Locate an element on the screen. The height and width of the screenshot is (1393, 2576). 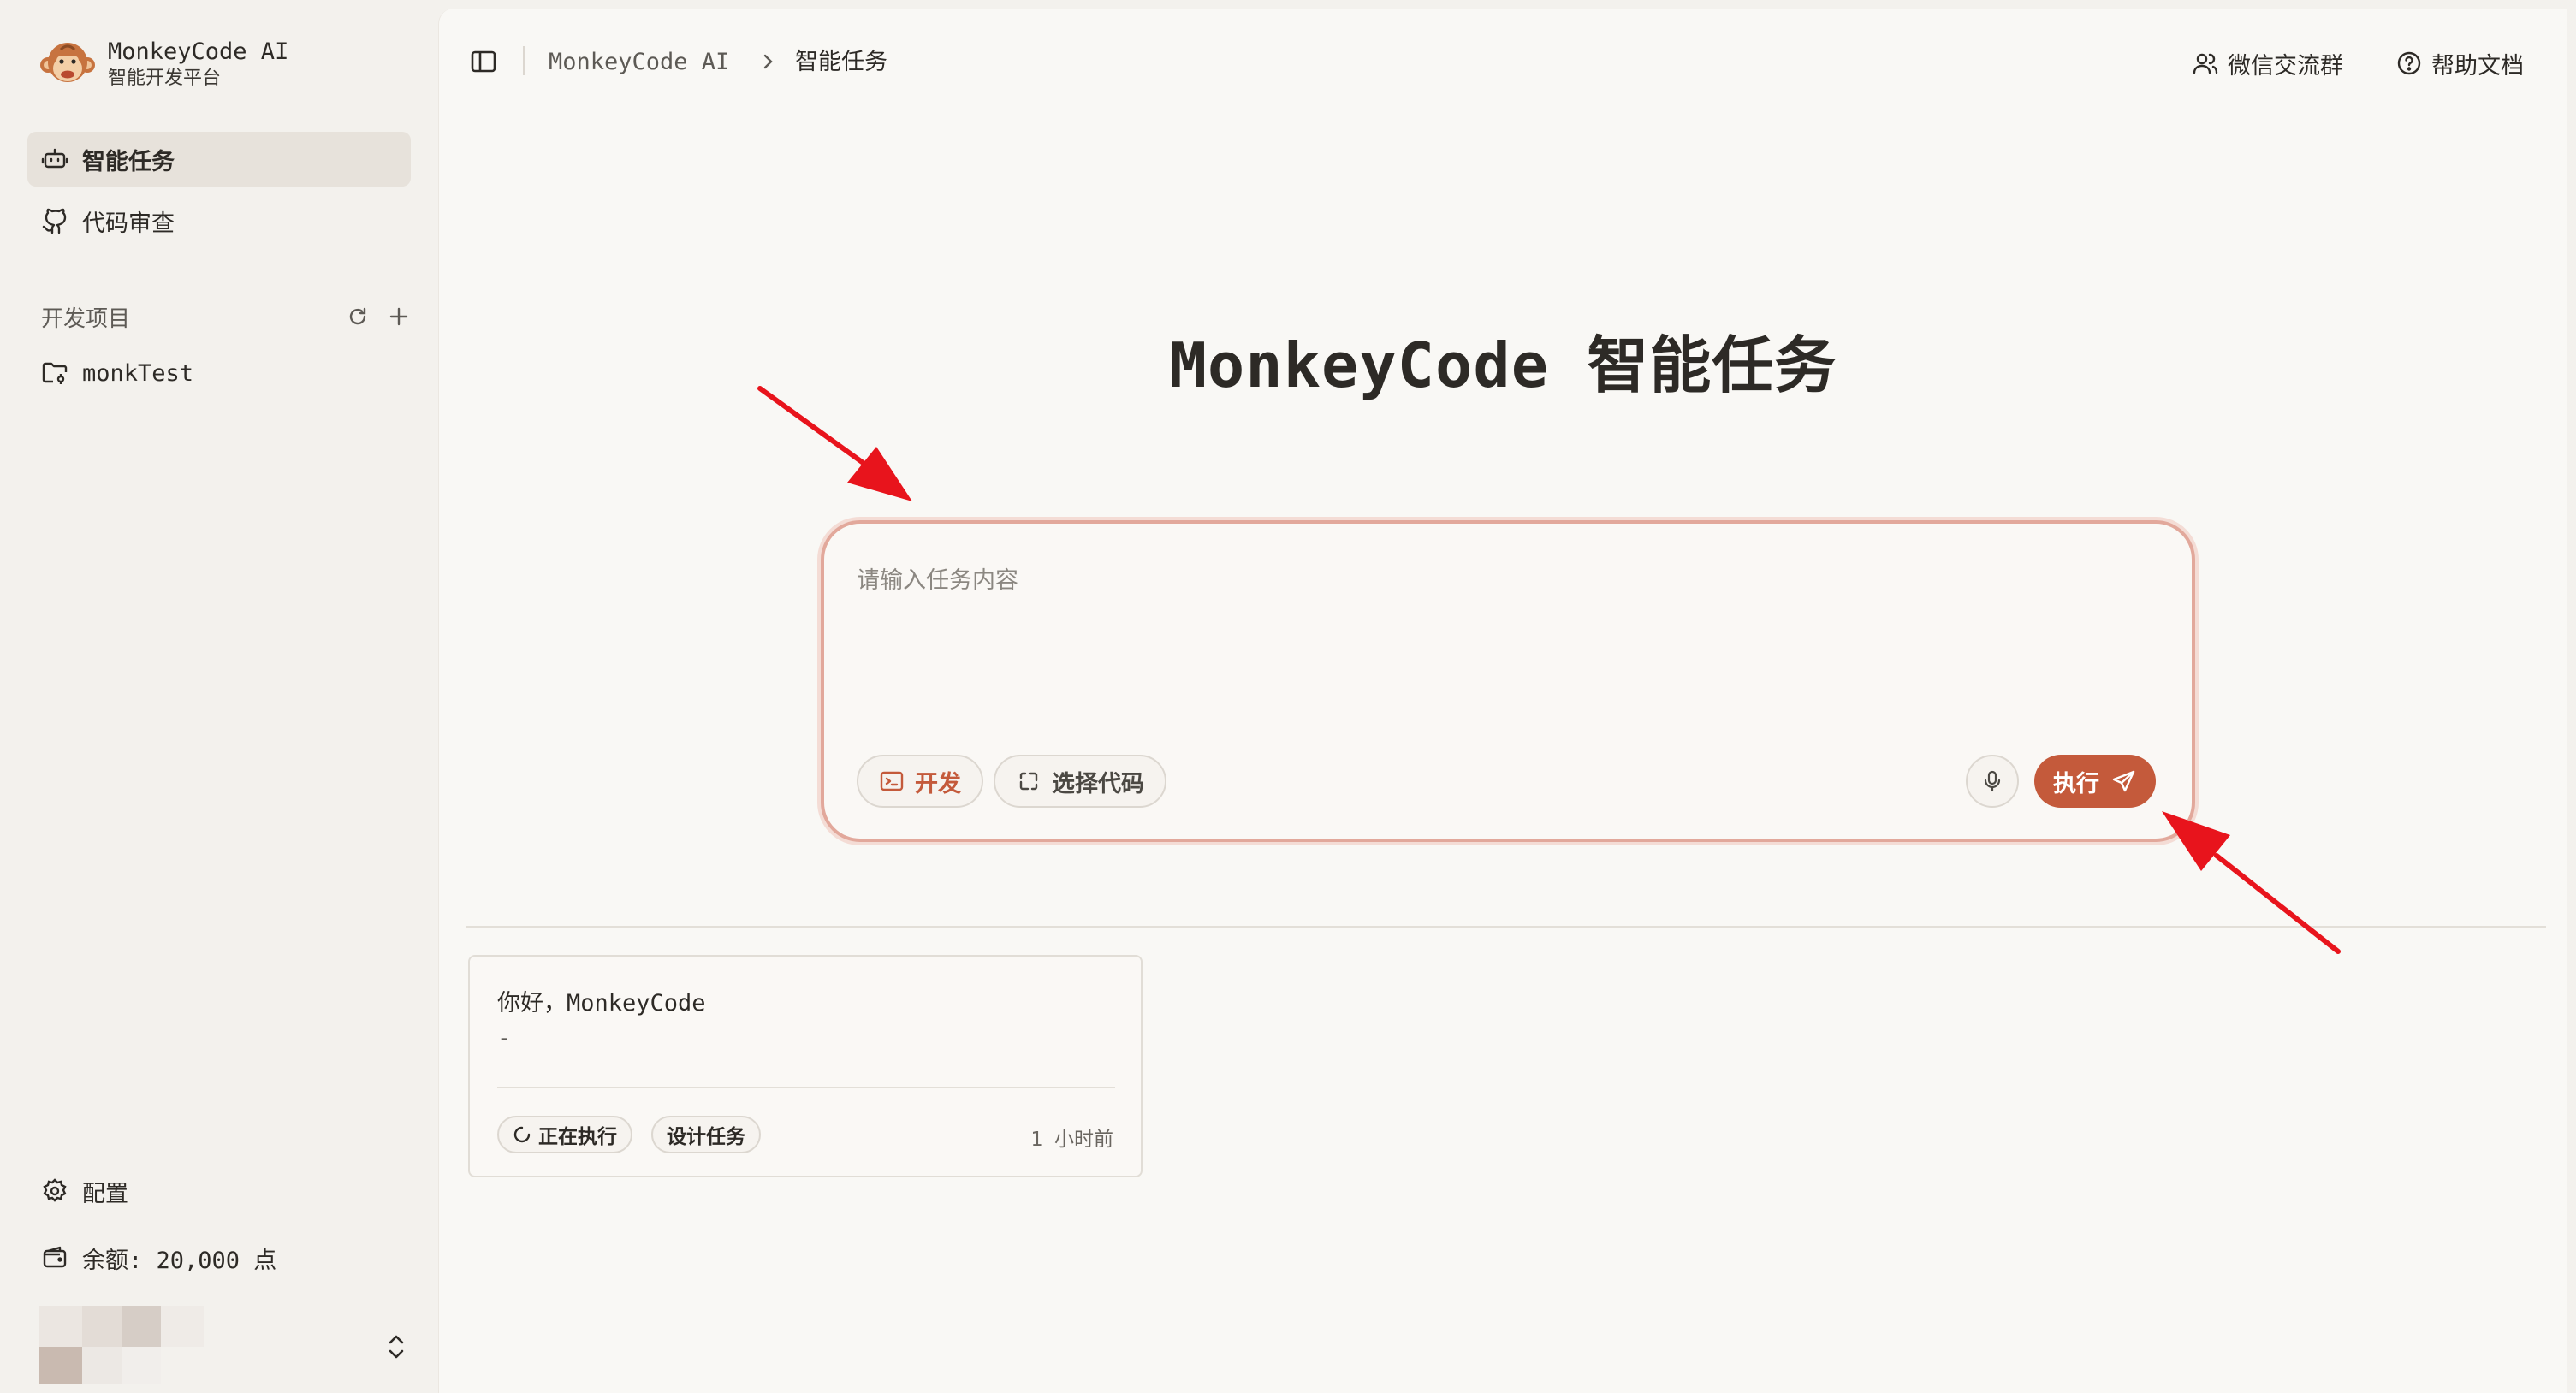
help-docs-label: 帮助文档 is located at coordinates (2477, 66).